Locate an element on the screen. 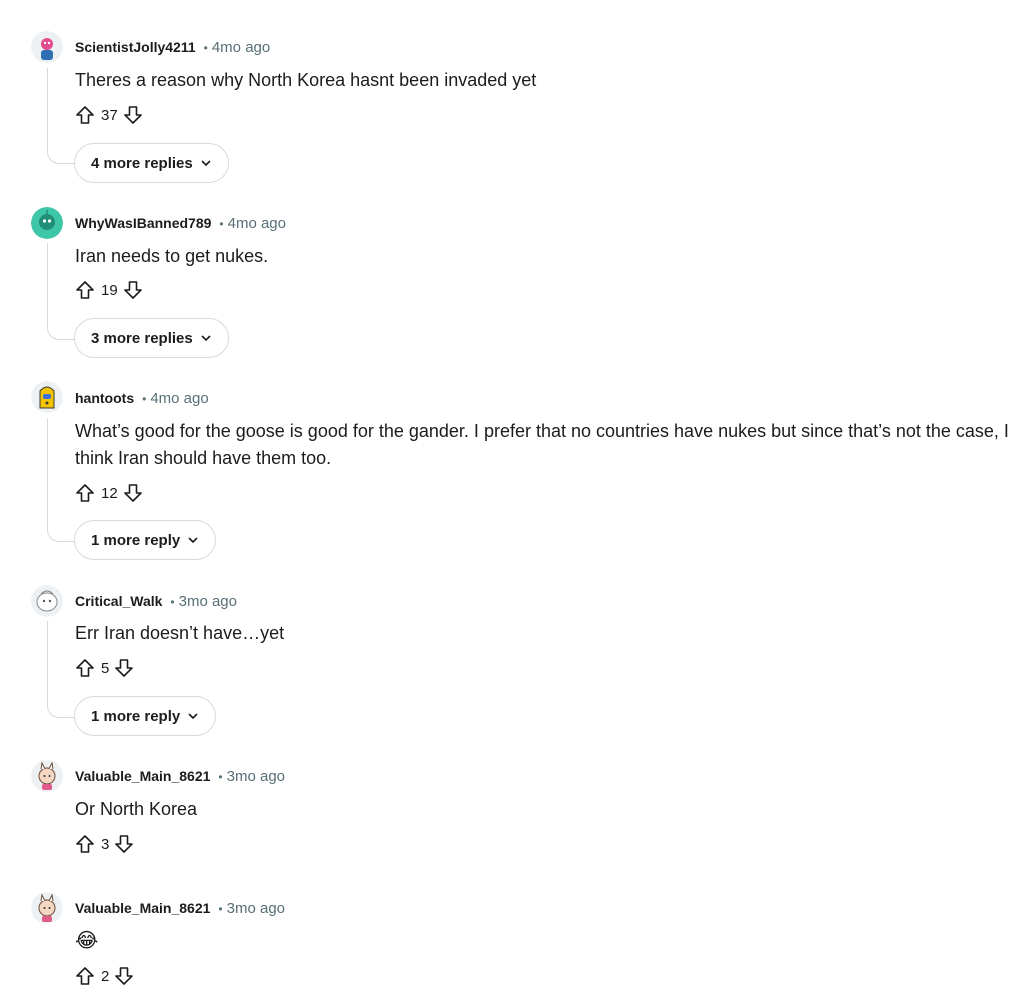 The width and height of the screenshot is (1020, 1003). username-link: WhyWasIBanned789 is located at coordinates (143, 223).